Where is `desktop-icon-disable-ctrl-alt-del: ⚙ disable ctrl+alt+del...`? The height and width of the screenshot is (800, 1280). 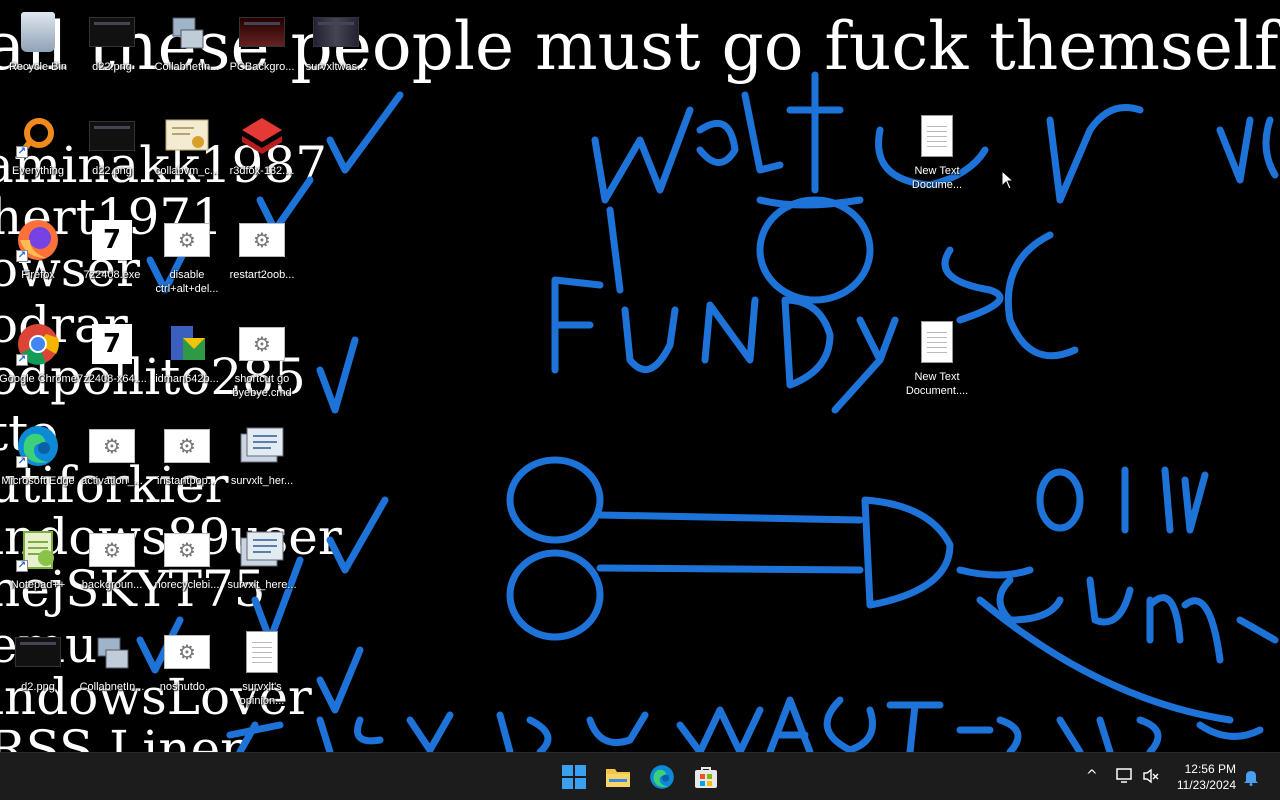 desktop-icon-disable-ctrl-alt-del: ⚙ disable ctrl+alt+del... is located at coordinates (187, 263).